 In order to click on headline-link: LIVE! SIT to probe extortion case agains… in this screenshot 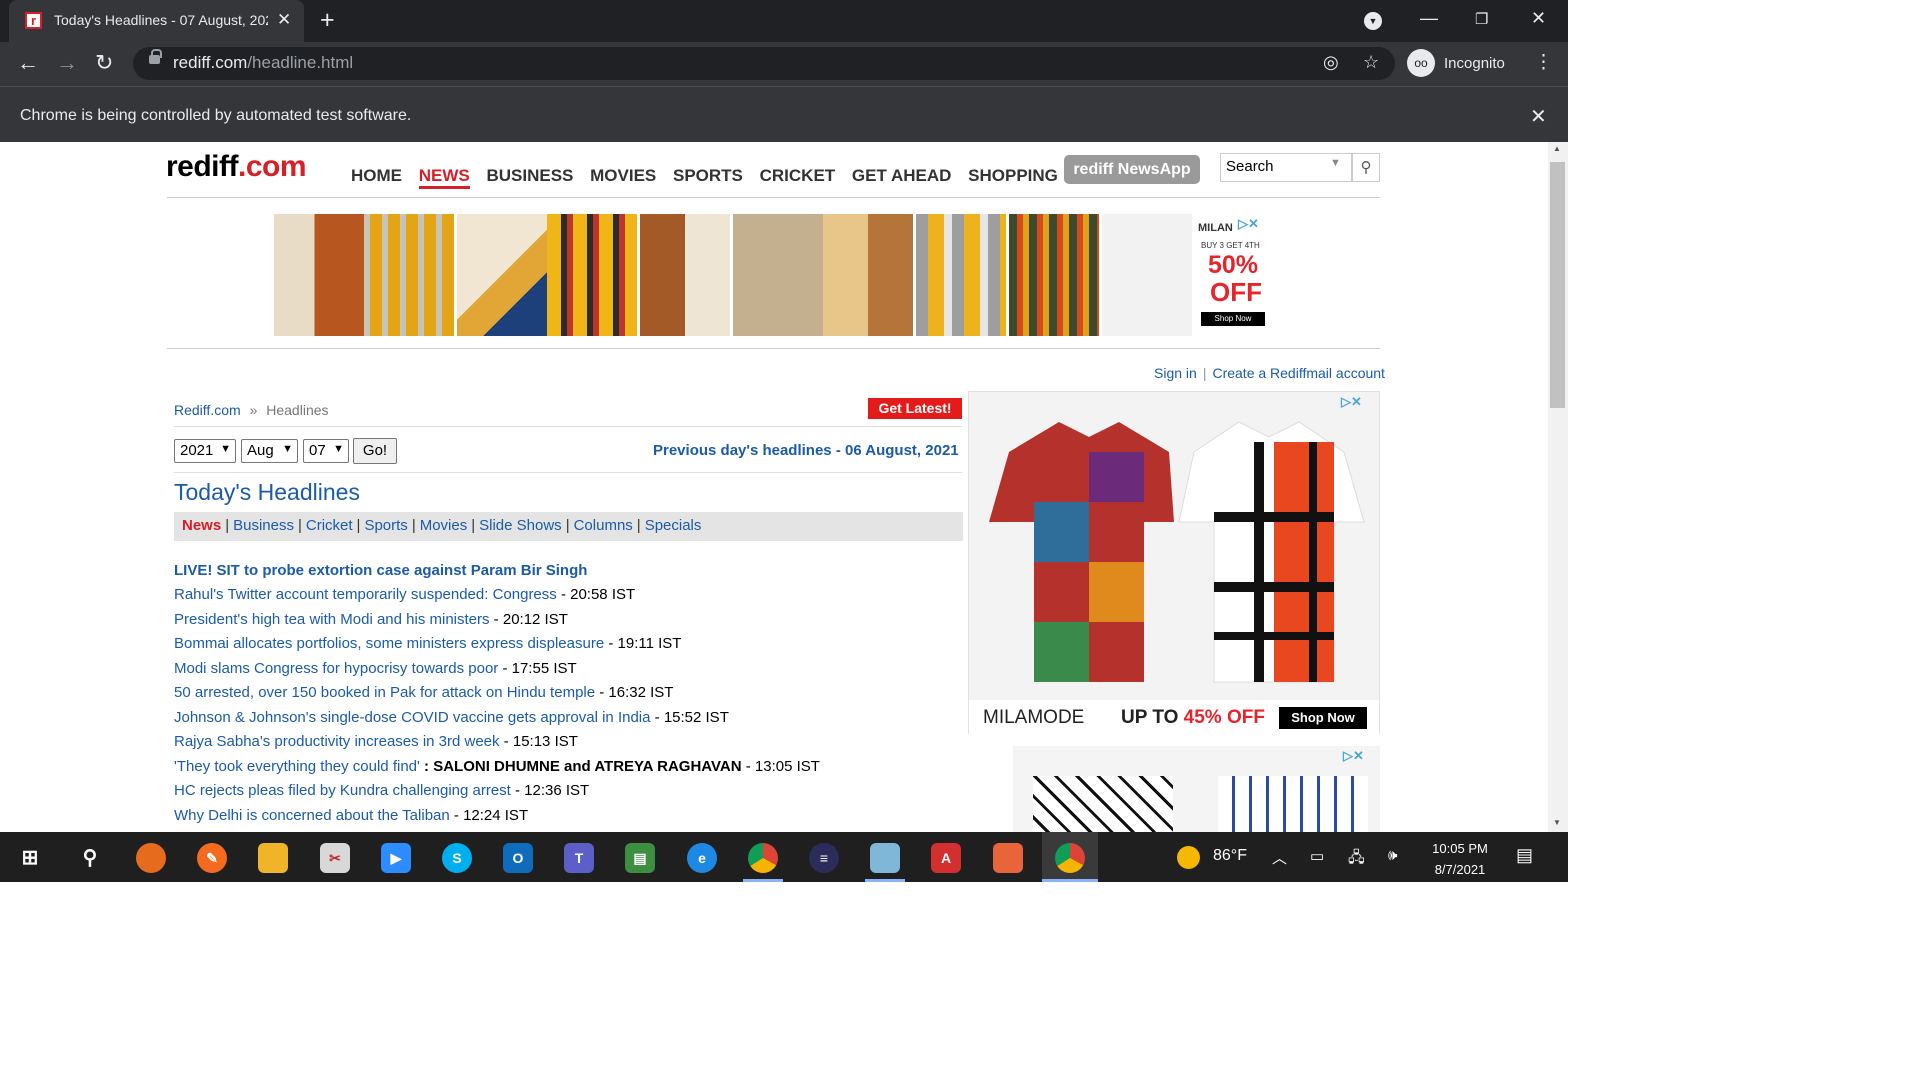, I will do `click(380, 570)`.